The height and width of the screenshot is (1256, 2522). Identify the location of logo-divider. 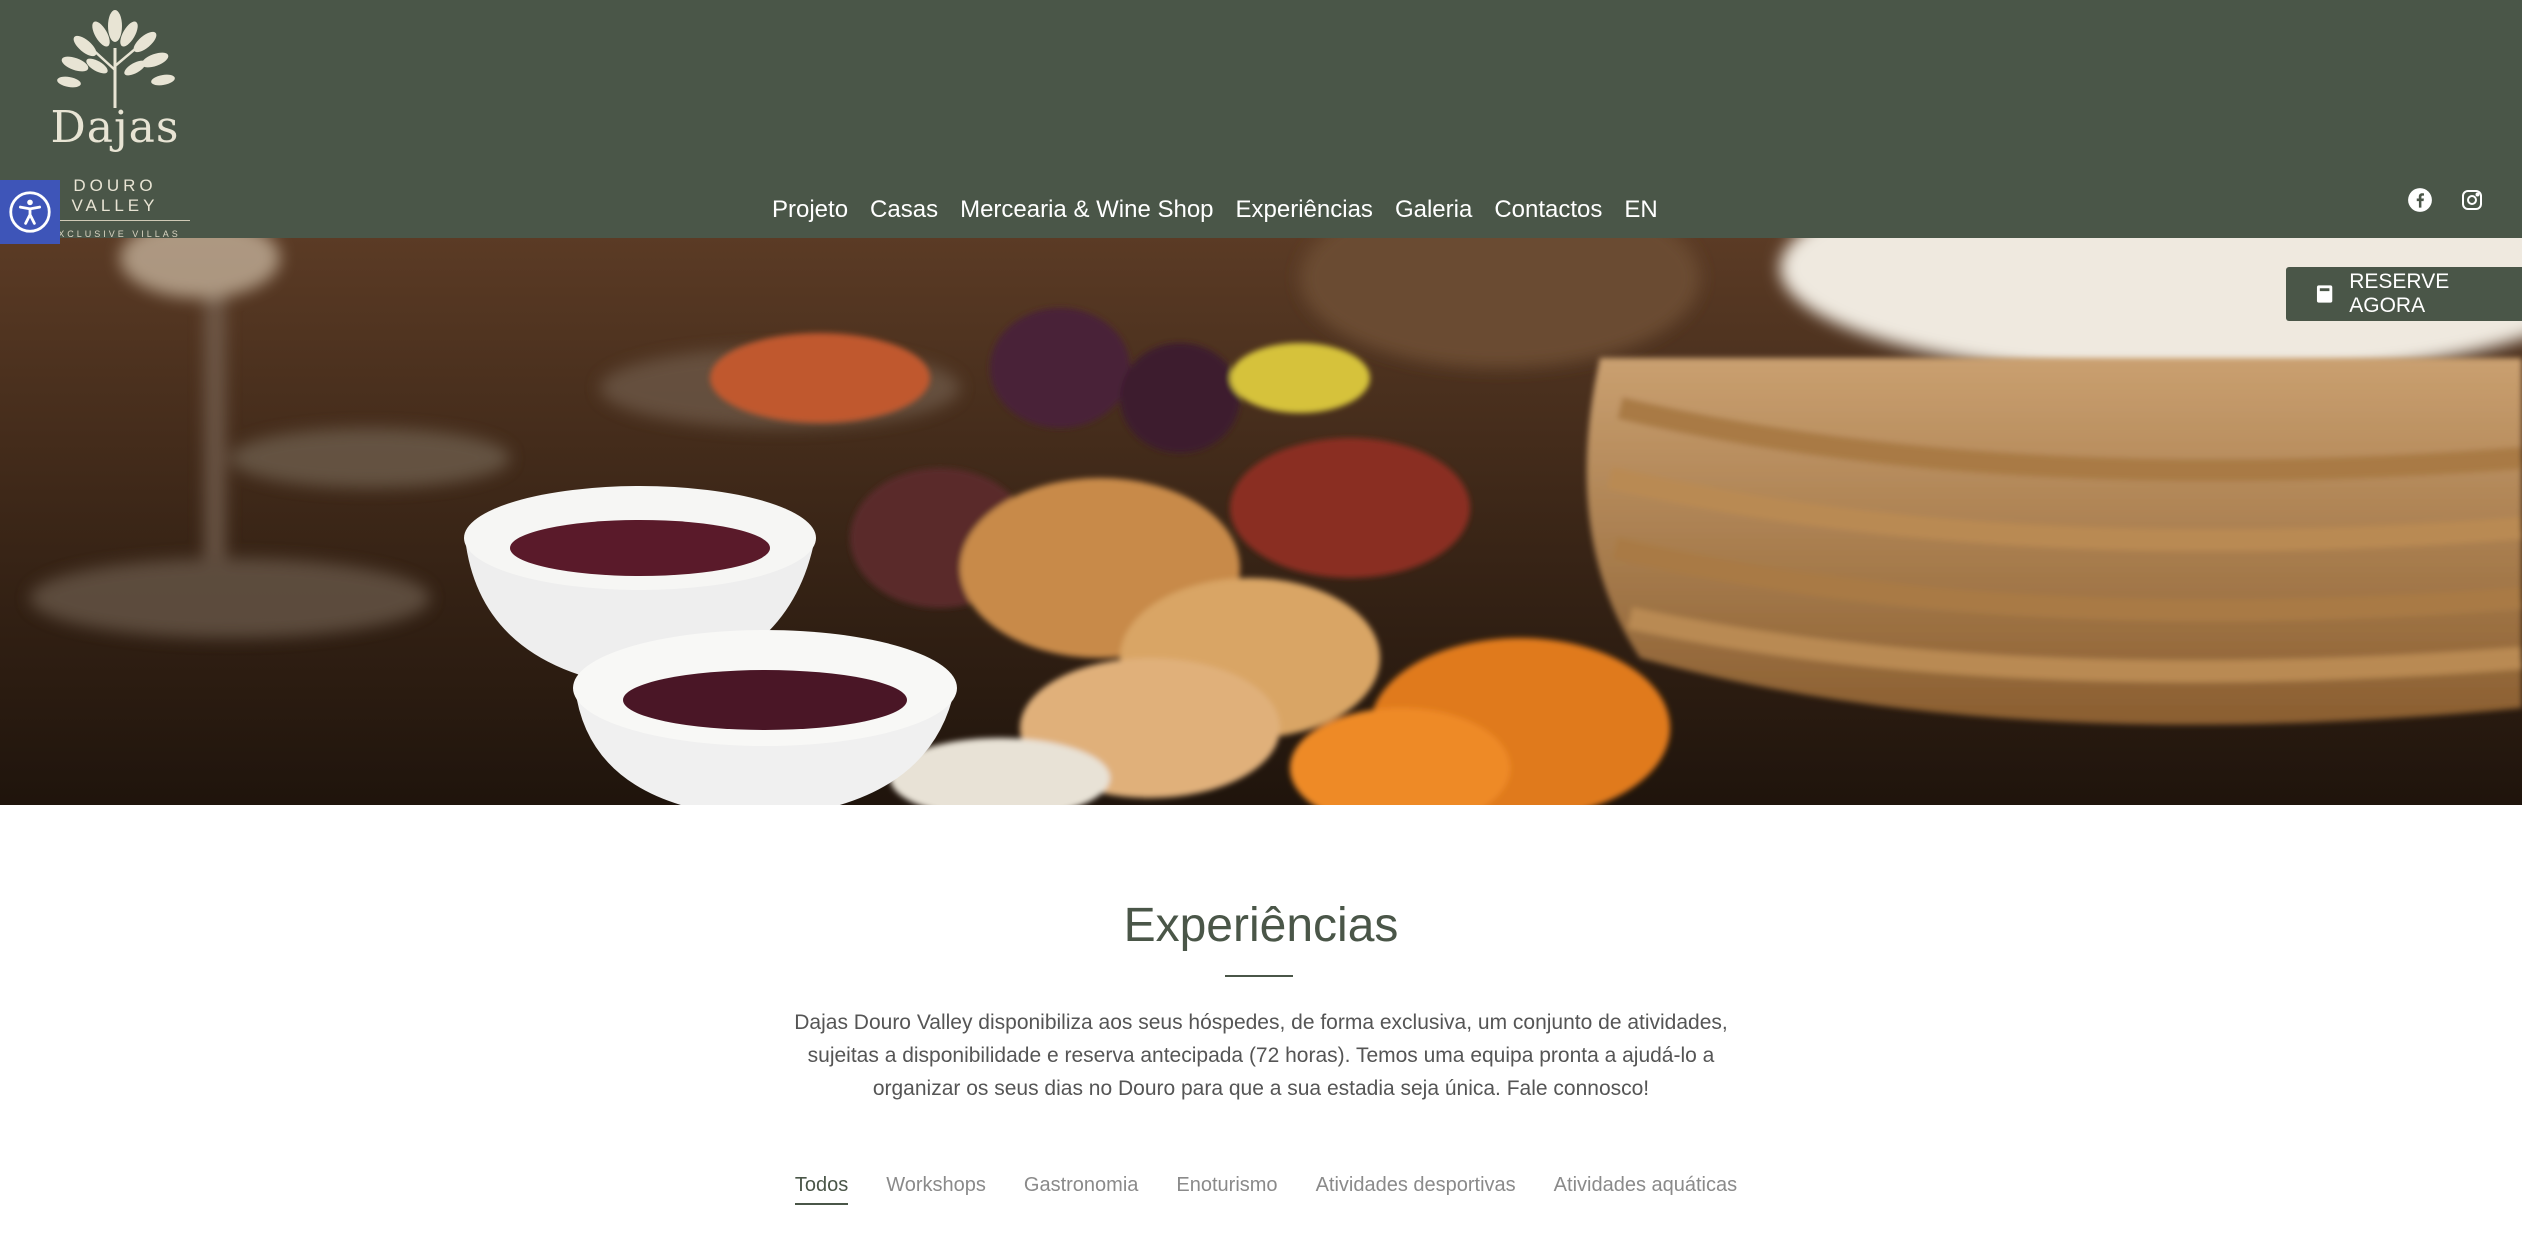
(115, 220).